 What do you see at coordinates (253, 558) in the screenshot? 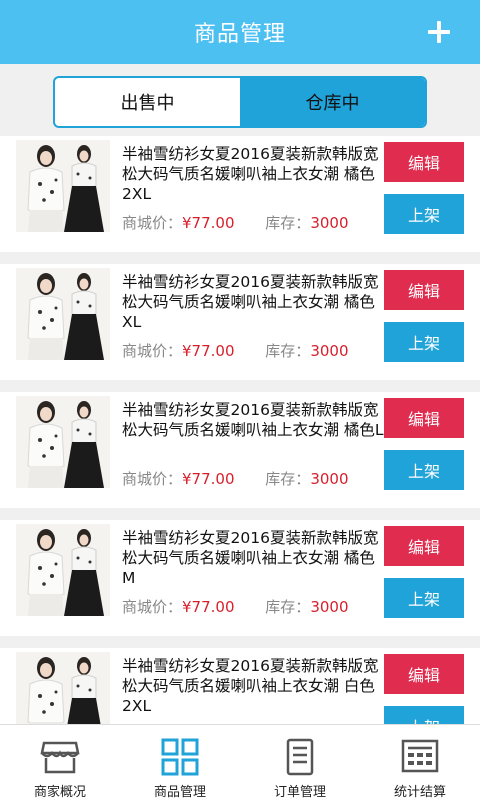
I see `product-title: 半袖雪纺衫女夏2016夏装新款韩版宽松大码气质名媛喇叭袖上衣女潮 橘色M` at bounding box center [253, 558].